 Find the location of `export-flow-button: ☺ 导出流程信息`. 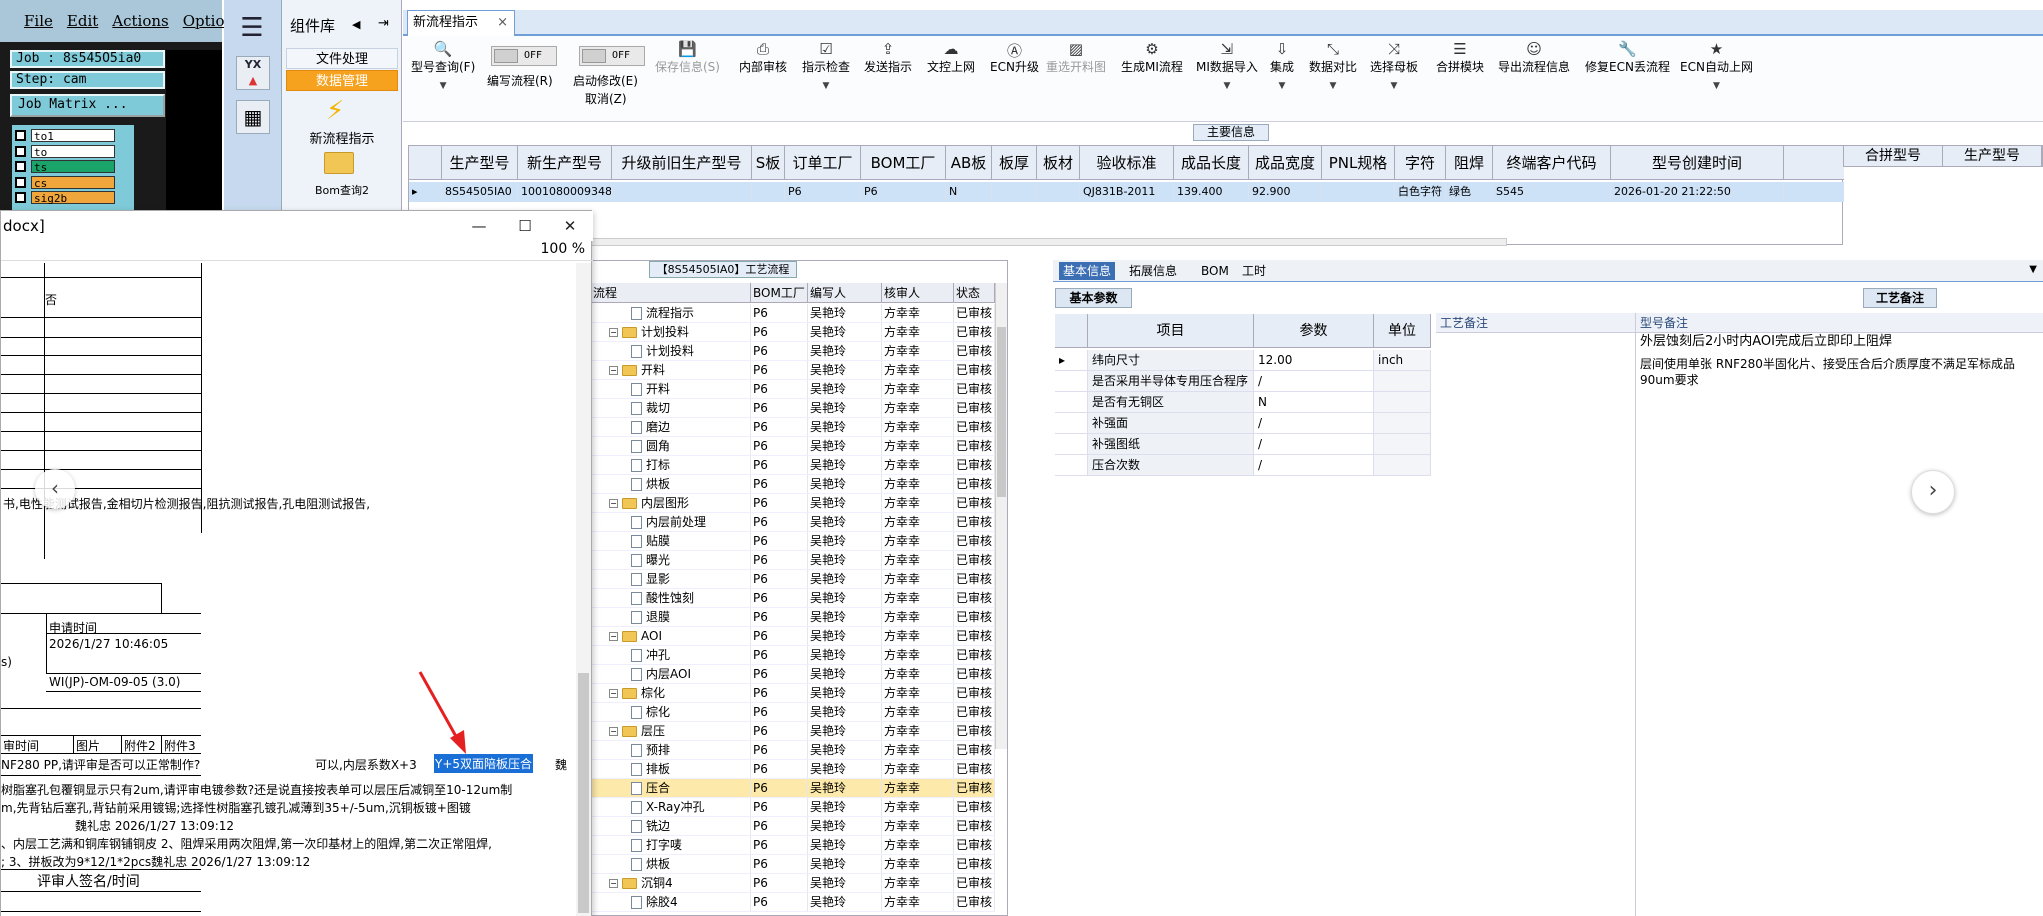

export-flow-button: ☺ 导出流程信息 is located at coordinates (1534, 57).